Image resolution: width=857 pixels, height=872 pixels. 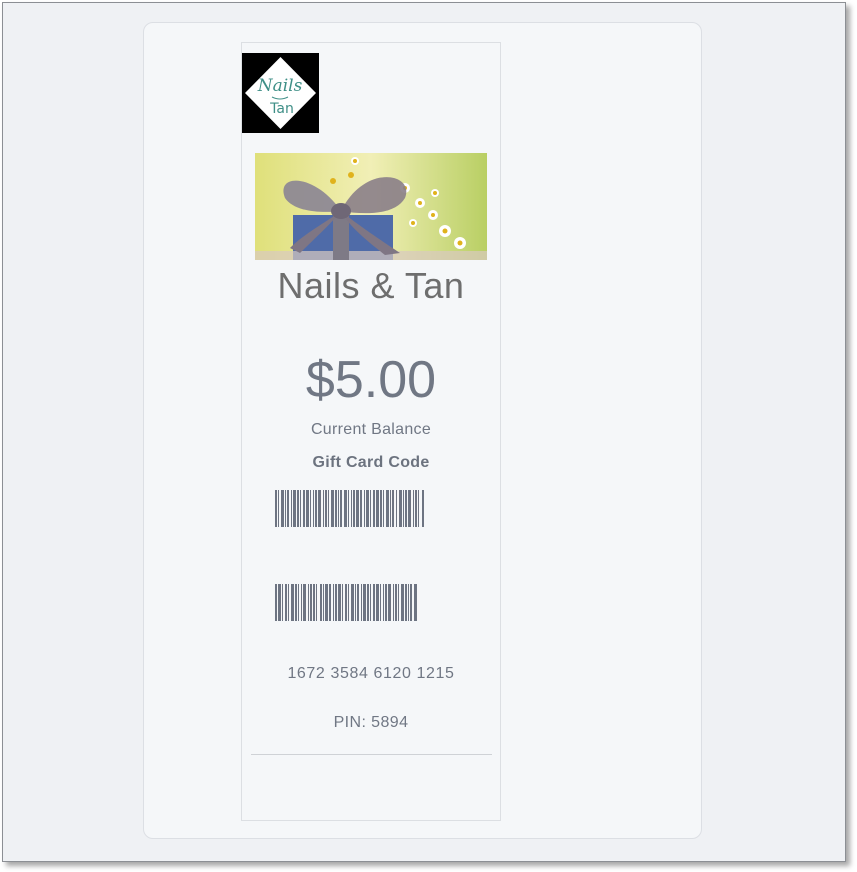 What do you see at coordinates (371, 285) in the screenshot?
I see `business-name: Nails & Tan` at bounding box center [371, 285].